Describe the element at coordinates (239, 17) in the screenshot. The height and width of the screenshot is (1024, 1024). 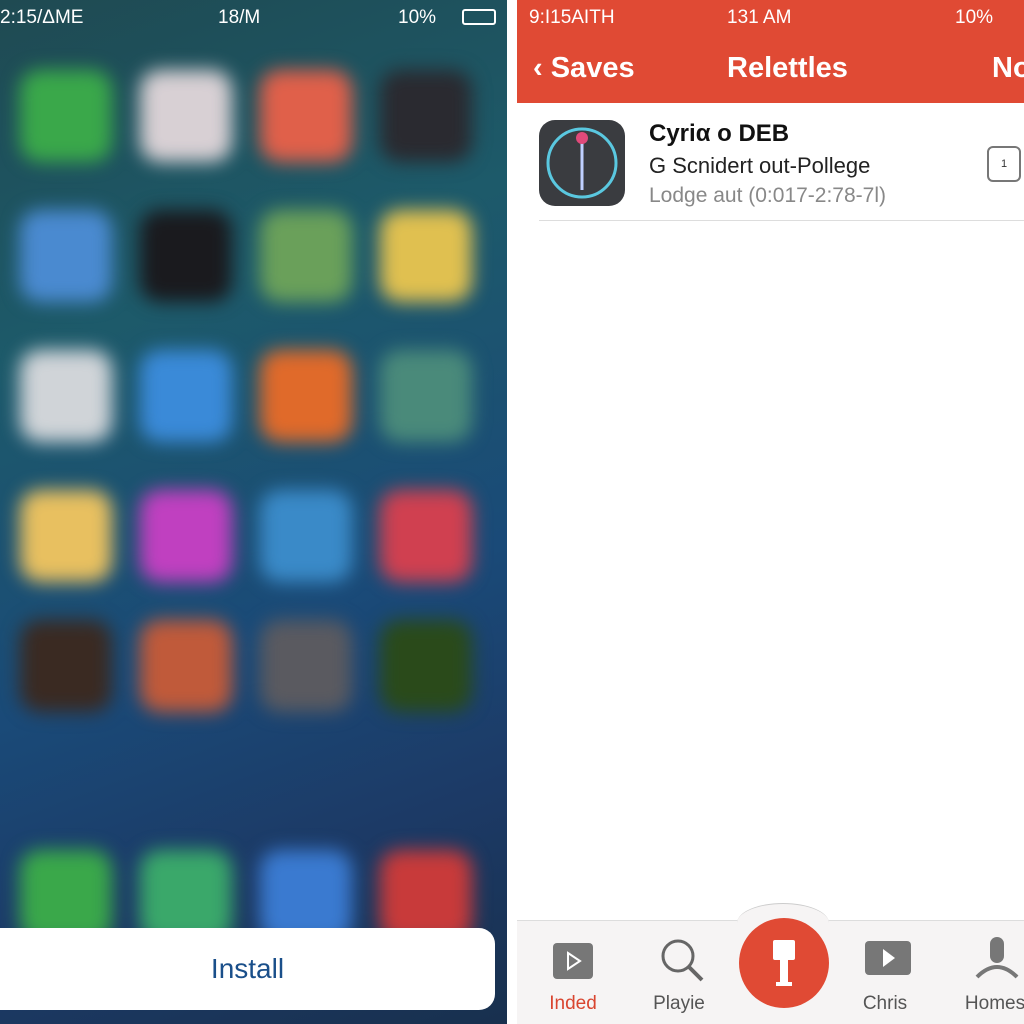
I see `status-center: 18/M` at that location.